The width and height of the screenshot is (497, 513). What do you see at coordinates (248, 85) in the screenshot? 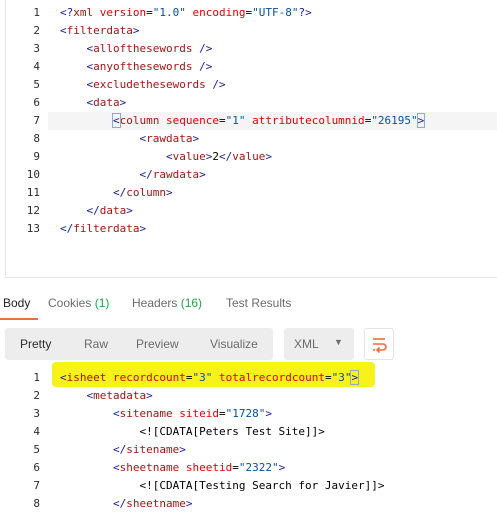
I see `code-line: 5 <excludethesewords />` at bounding box center [248, 85].